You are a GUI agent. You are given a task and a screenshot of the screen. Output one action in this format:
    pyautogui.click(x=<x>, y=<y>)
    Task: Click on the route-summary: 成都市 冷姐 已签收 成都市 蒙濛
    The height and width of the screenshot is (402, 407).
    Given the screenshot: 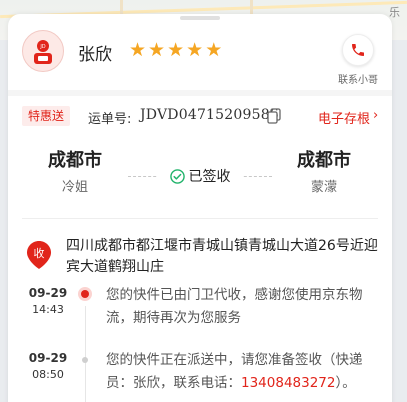 What is the action you would take?
    pyautogui.click(x=200, y=171)
    